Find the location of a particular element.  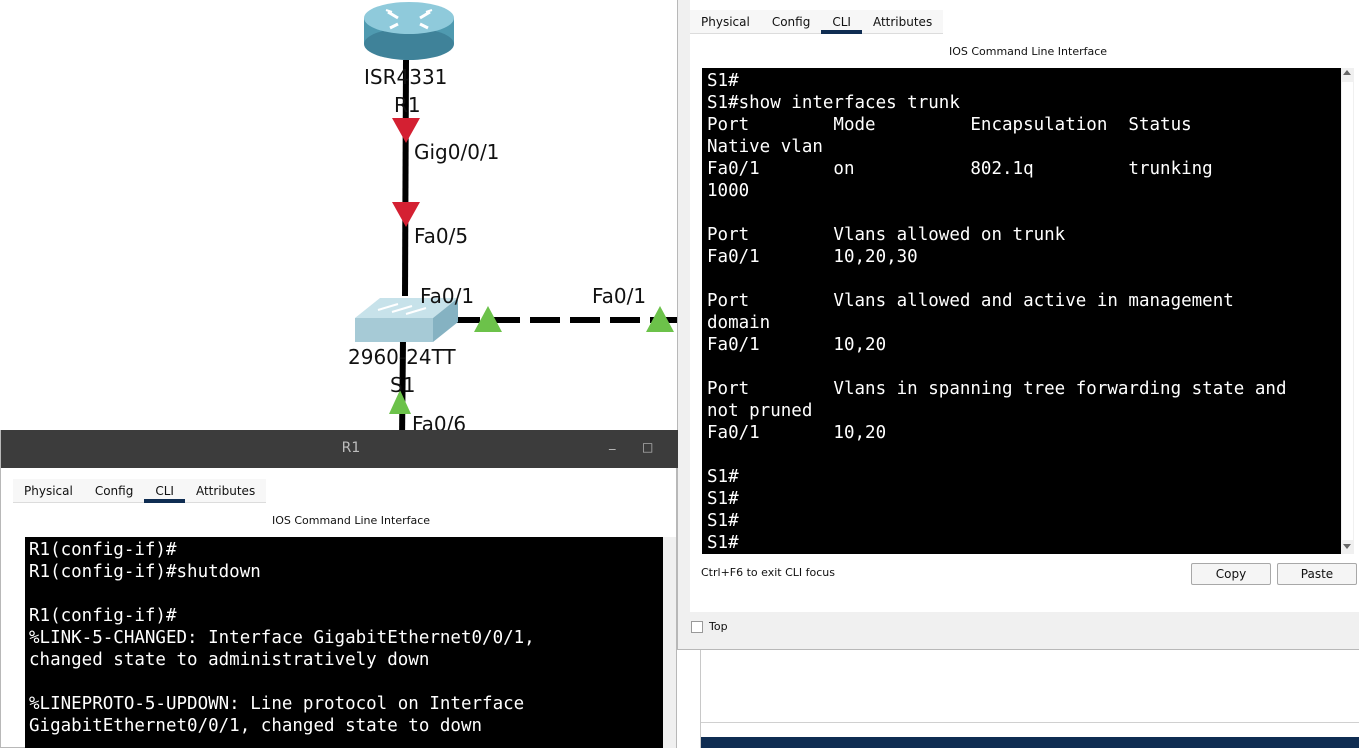

r1-titlebar: R1 _ □ is located at coordinates (339, 449).